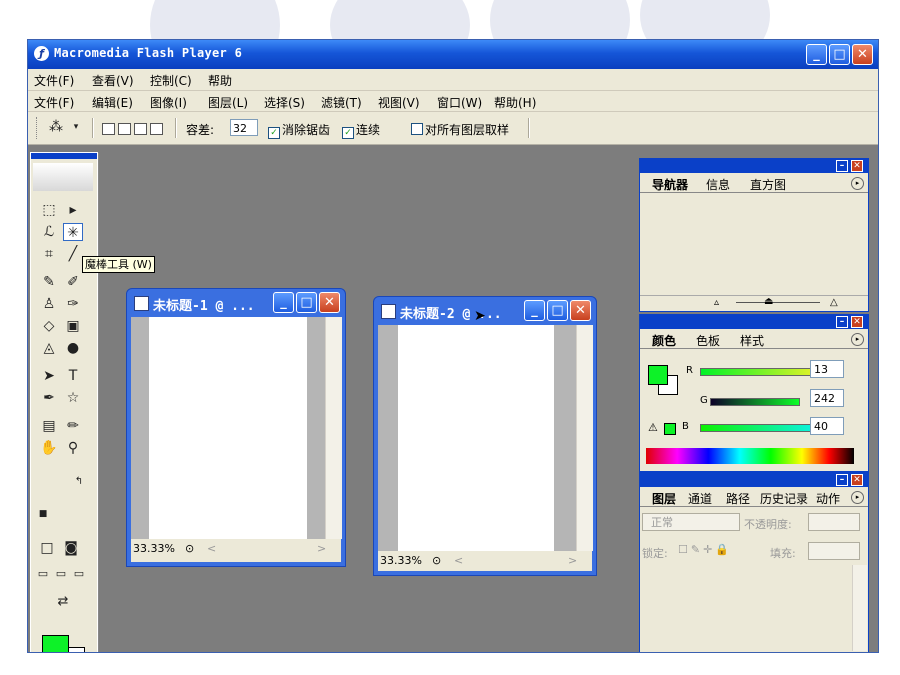 The width and height of the screenshot is (900, 675). What do you see at coordinates (38, 128) in the screenshot?
I see `options-grip` at bounding box center [38, 128].